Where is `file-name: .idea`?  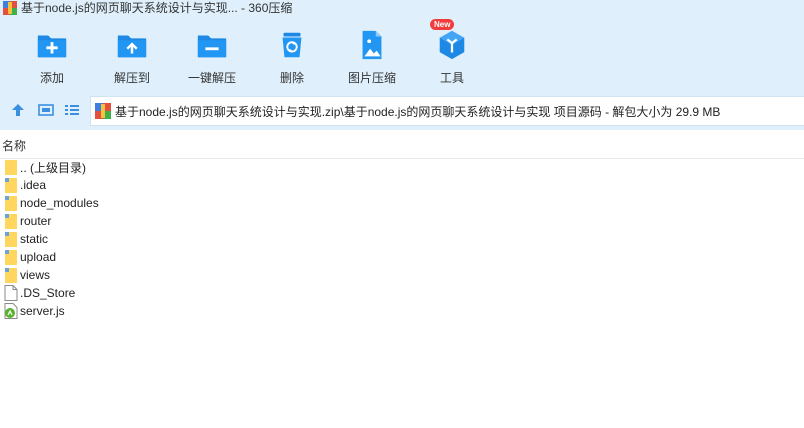 file-name: .idea is located at coordinates (33, 185).